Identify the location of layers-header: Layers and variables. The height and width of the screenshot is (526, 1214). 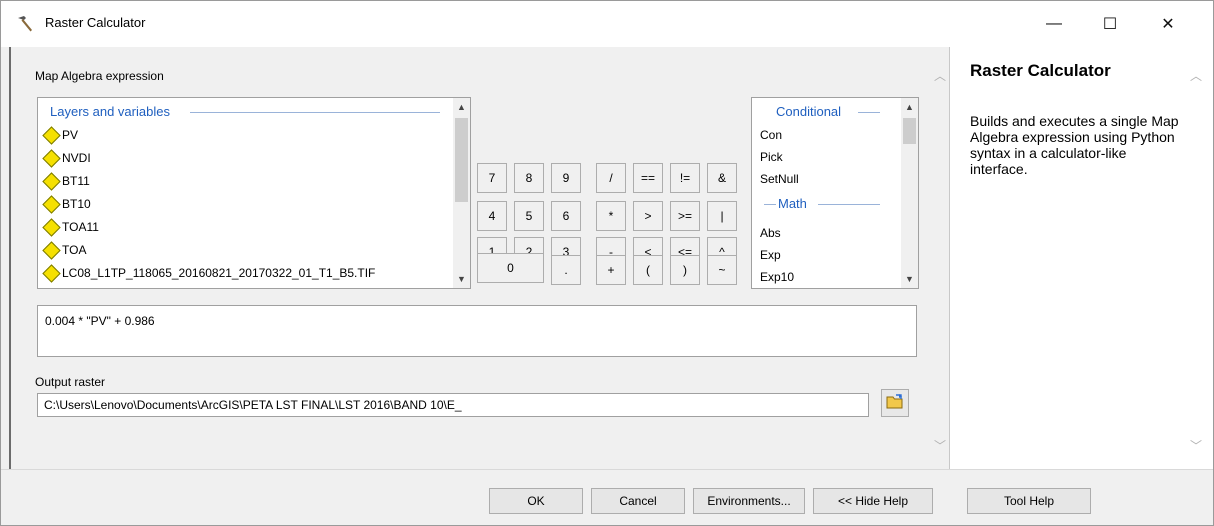
(110, 111).